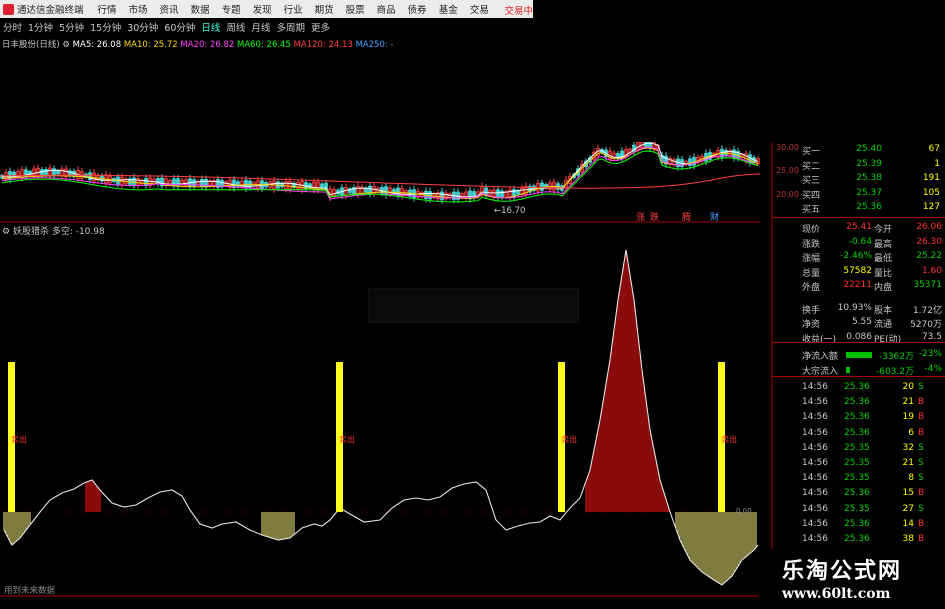 Image resolution: width=945 pixels, height=609 pixels. Describe the element at coordinates (911, 432) in the screenshot. I see `trade-vol: 6` at that location.